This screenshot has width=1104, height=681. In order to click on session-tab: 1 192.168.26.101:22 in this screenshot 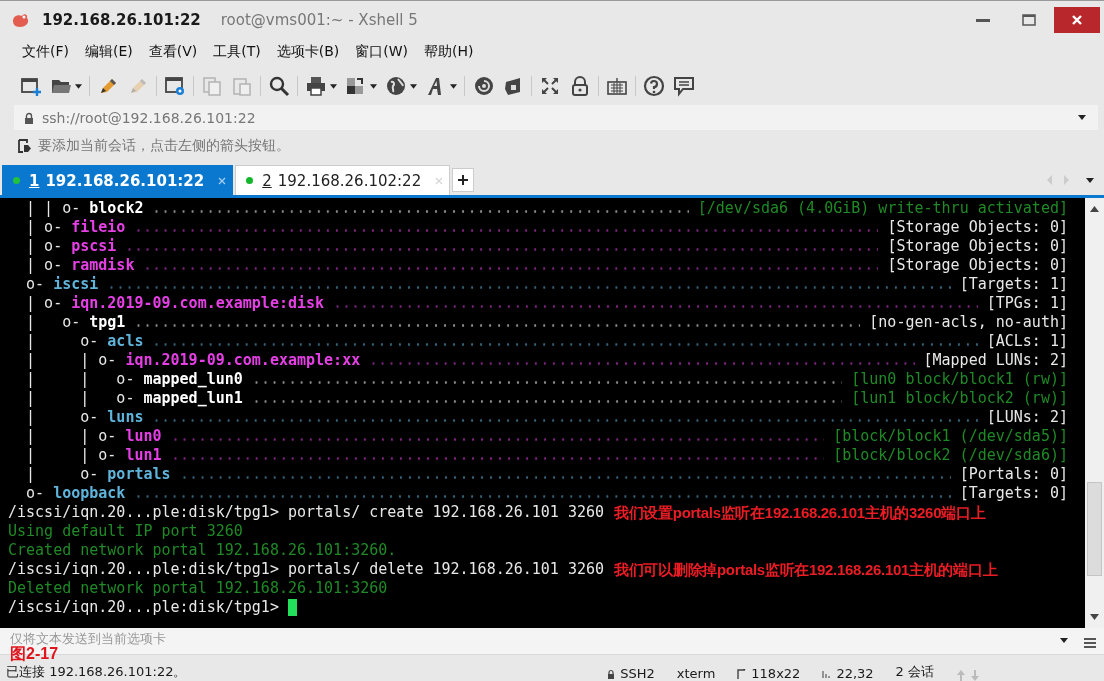, I will do `click(118, 180)`.